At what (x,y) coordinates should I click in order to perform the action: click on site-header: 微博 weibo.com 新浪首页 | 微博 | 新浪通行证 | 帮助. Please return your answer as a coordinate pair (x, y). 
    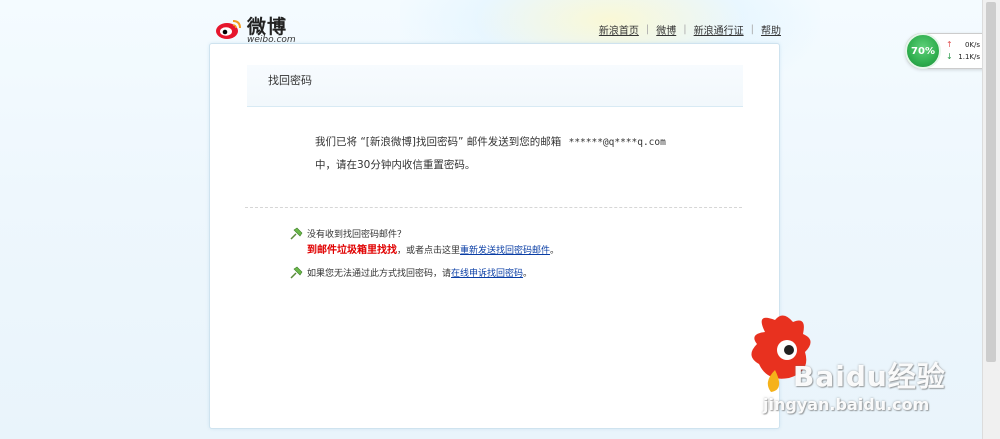
    Looking at the image, I should click on (495, 22).